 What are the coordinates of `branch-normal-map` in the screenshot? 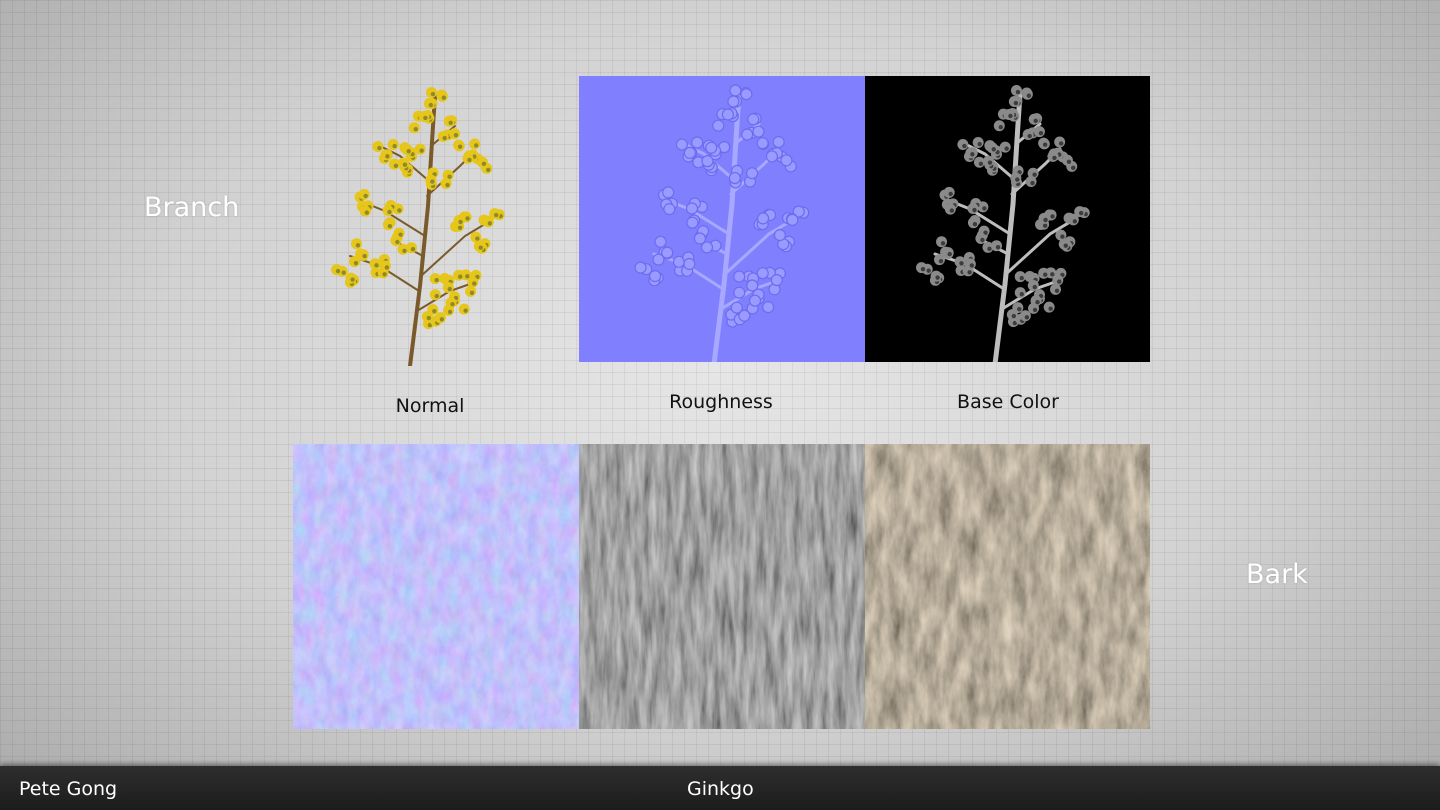 It's located at (722, 219).